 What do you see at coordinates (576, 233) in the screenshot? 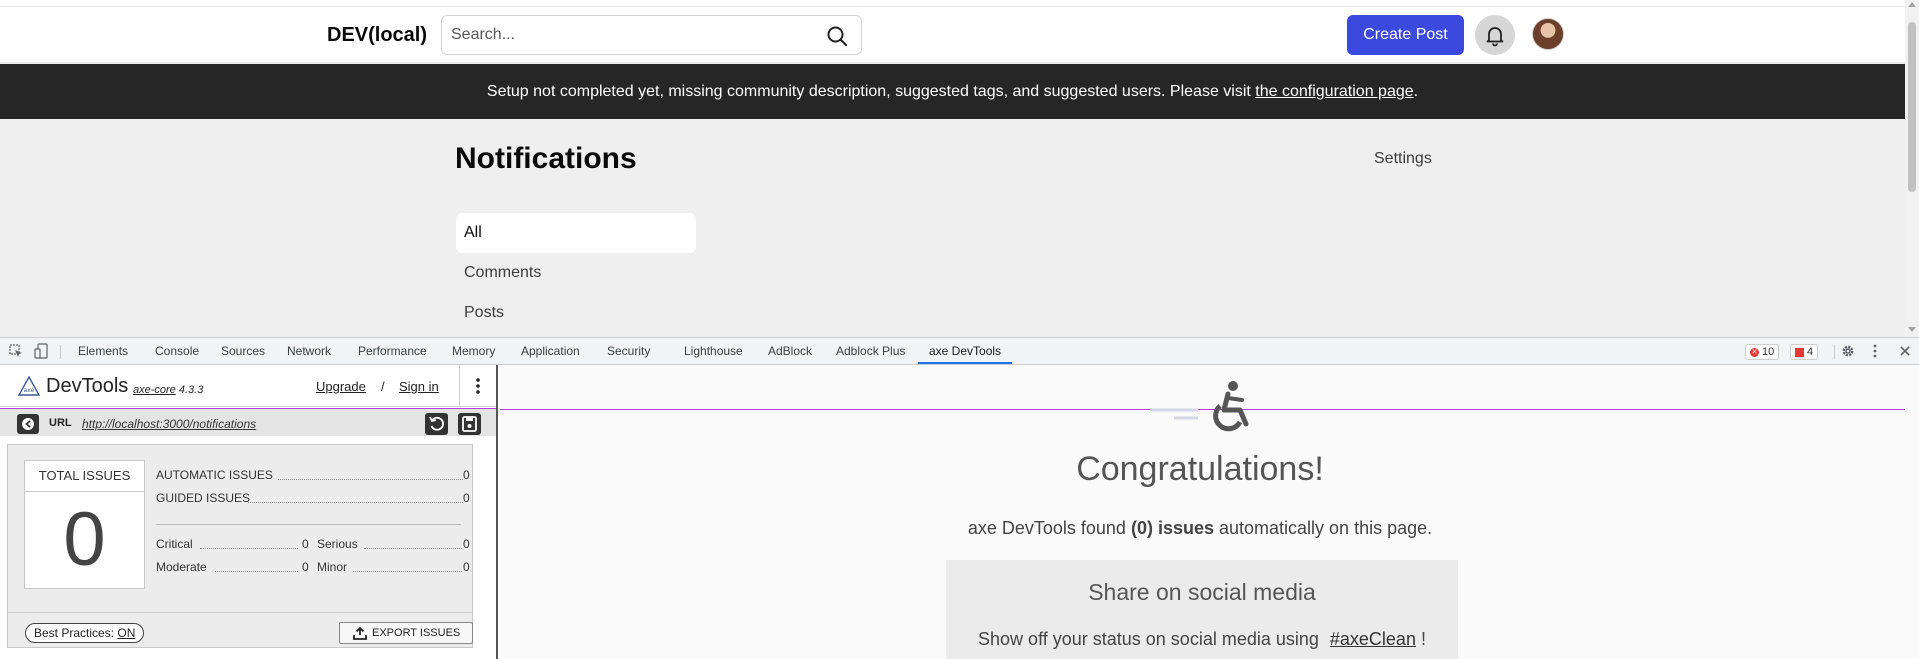
I see `nav-item-all: All` at bounding box center [576, 233].